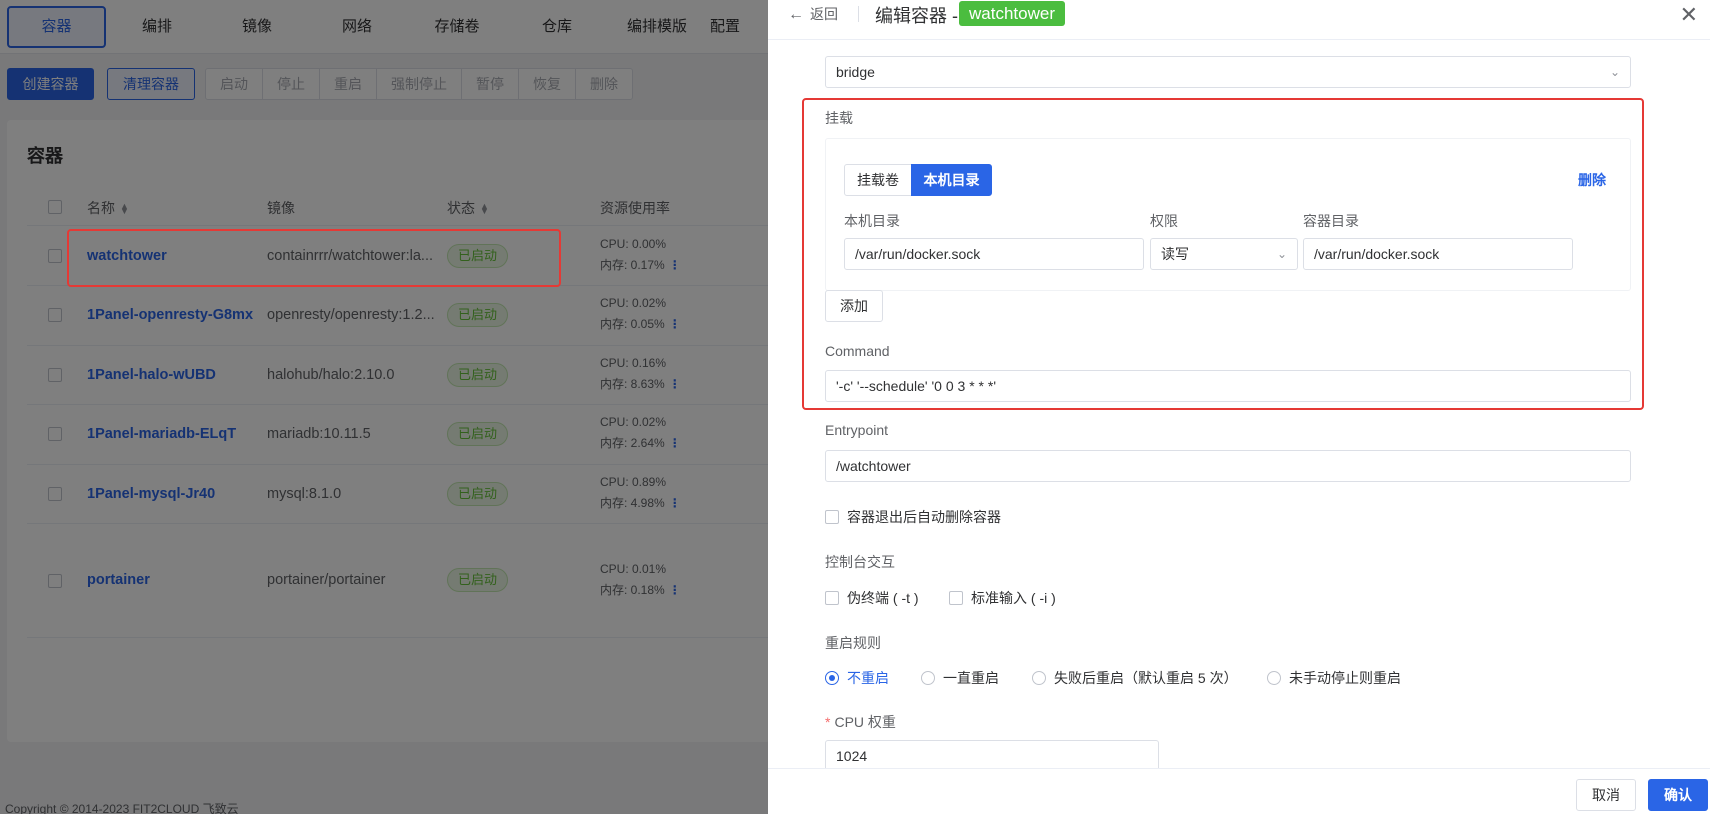  What do you see at coordinates (857, 430) in the screenshot?
I see `entrypoint-label: Entrypoint` at bounding box center [857, 430].